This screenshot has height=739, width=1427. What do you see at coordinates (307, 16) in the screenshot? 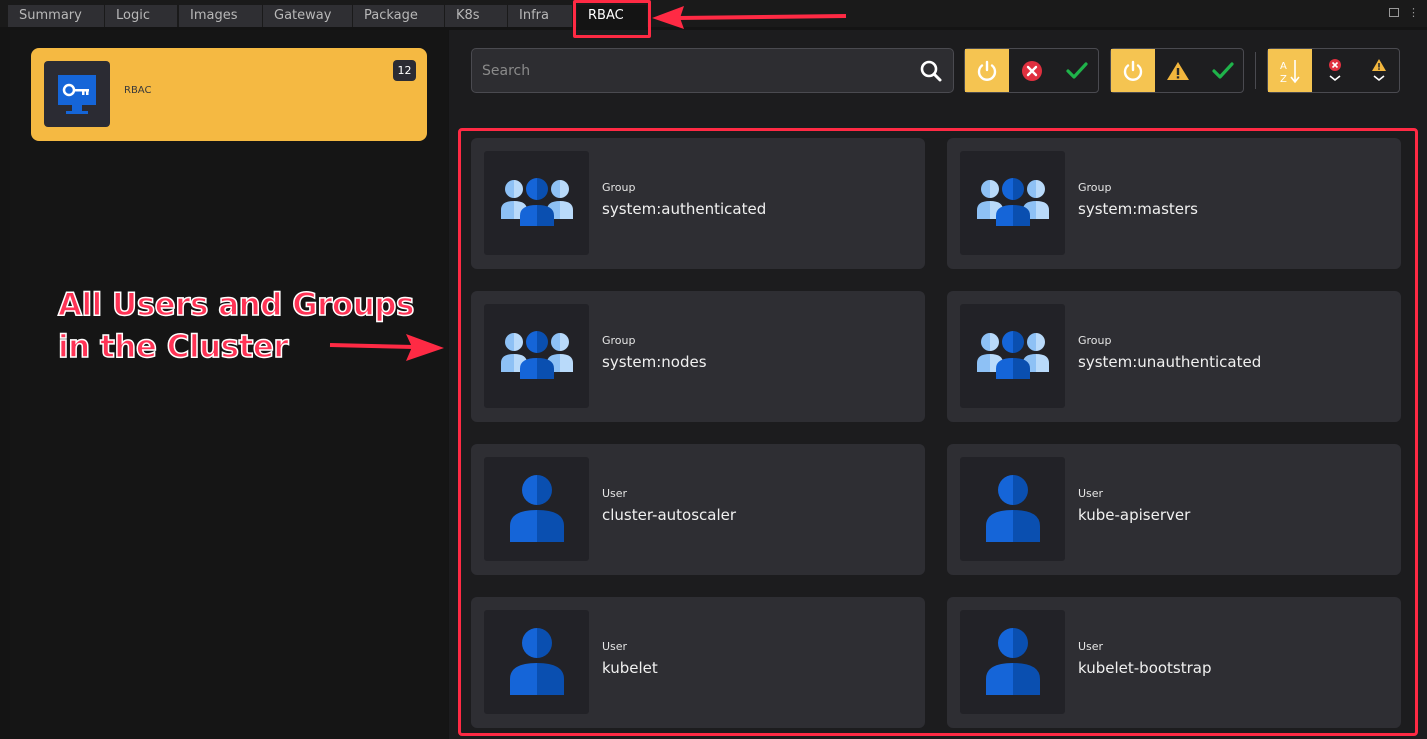
I see `tab-gateway: Gateway` at bounding box center [307, 16].